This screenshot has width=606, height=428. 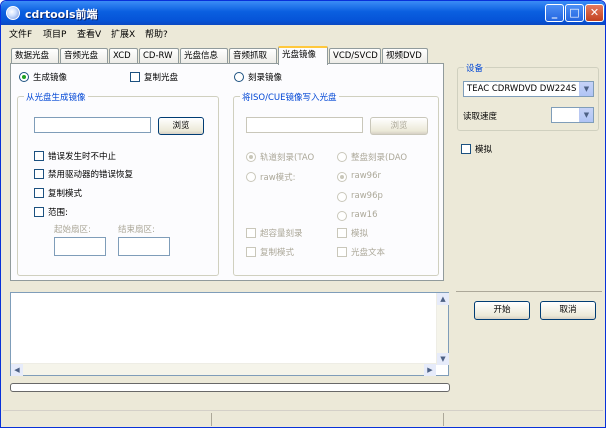 I want to click on maximize-button: □, so click(x=574, y=13).